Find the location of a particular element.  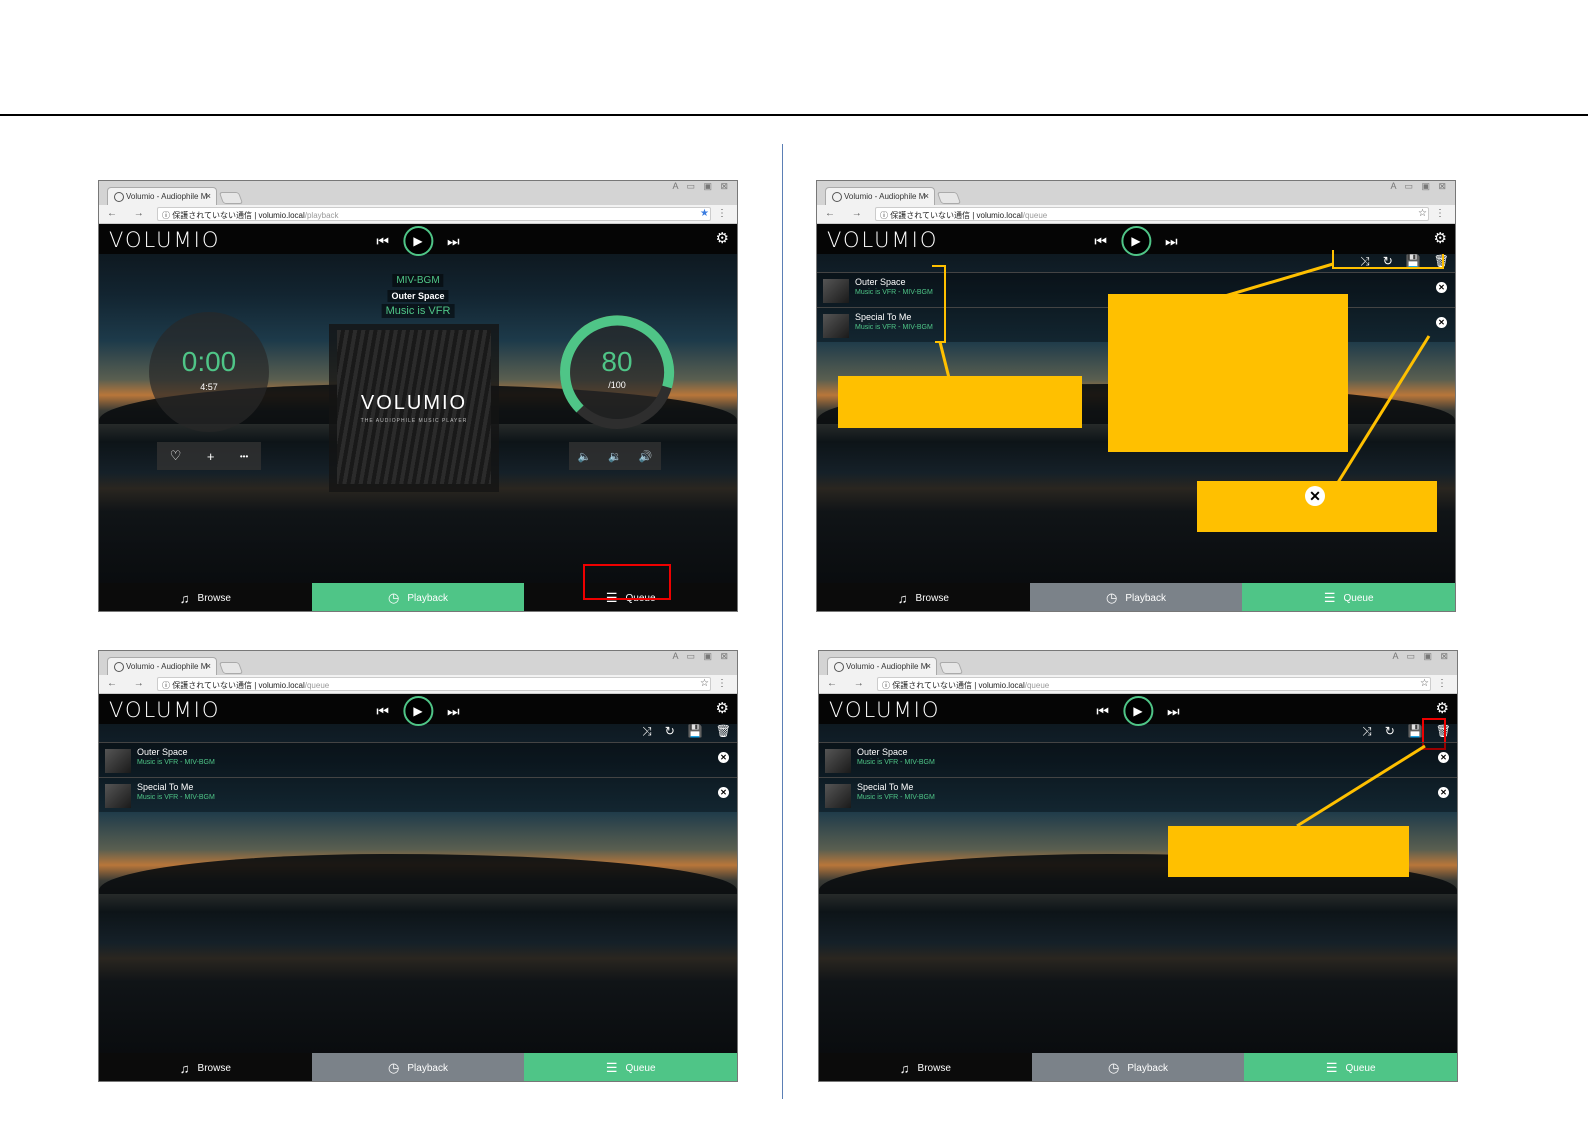

mute-icon: 🔈 is located at coordinates (584, 456).